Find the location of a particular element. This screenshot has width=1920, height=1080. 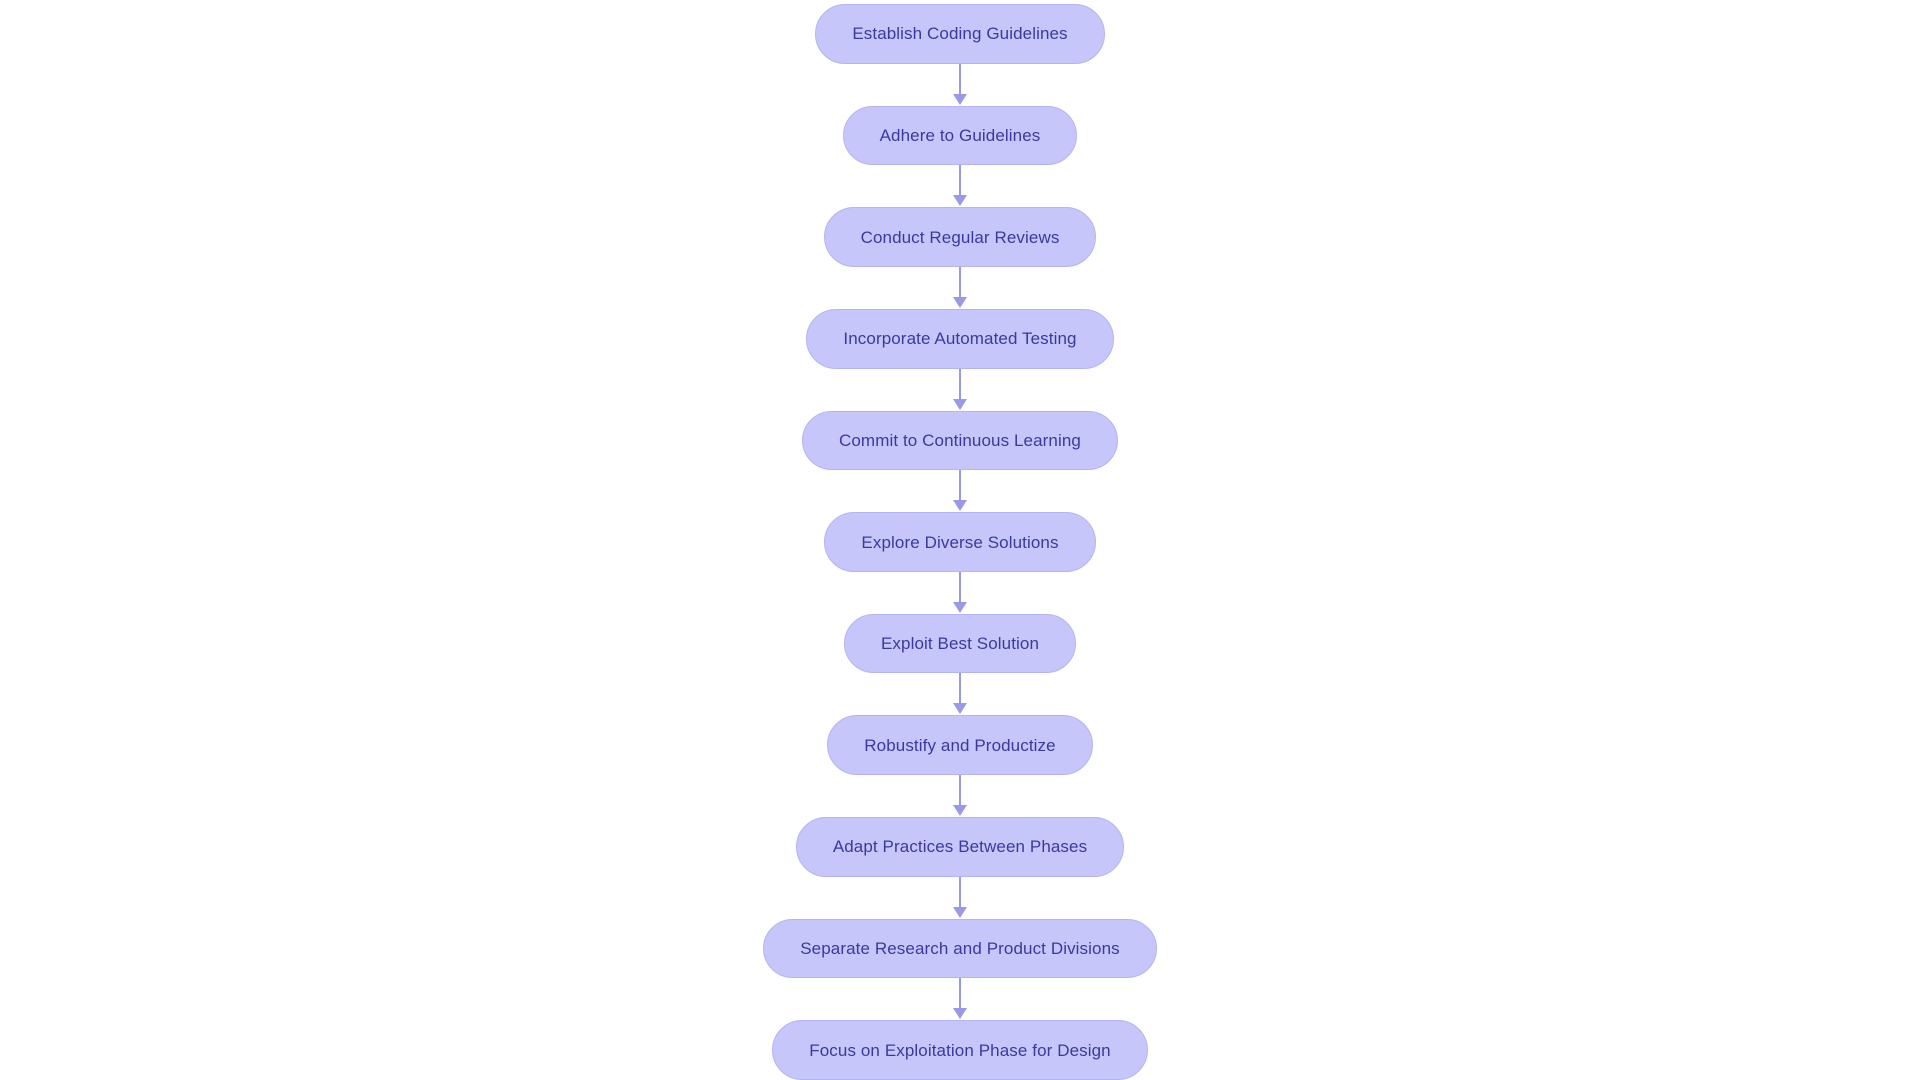

flow-node-n6: Explore Diverse Solutions is located at coordinates (960, 542).